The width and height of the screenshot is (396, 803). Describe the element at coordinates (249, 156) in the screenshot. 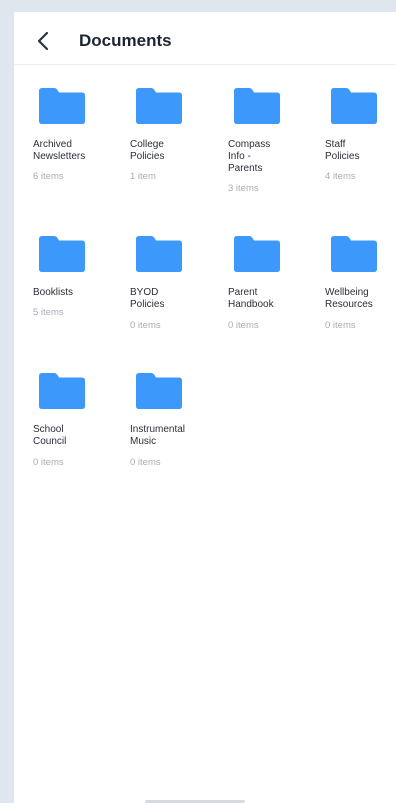

I see `folder-name: Compass Info - Parents` at that location.